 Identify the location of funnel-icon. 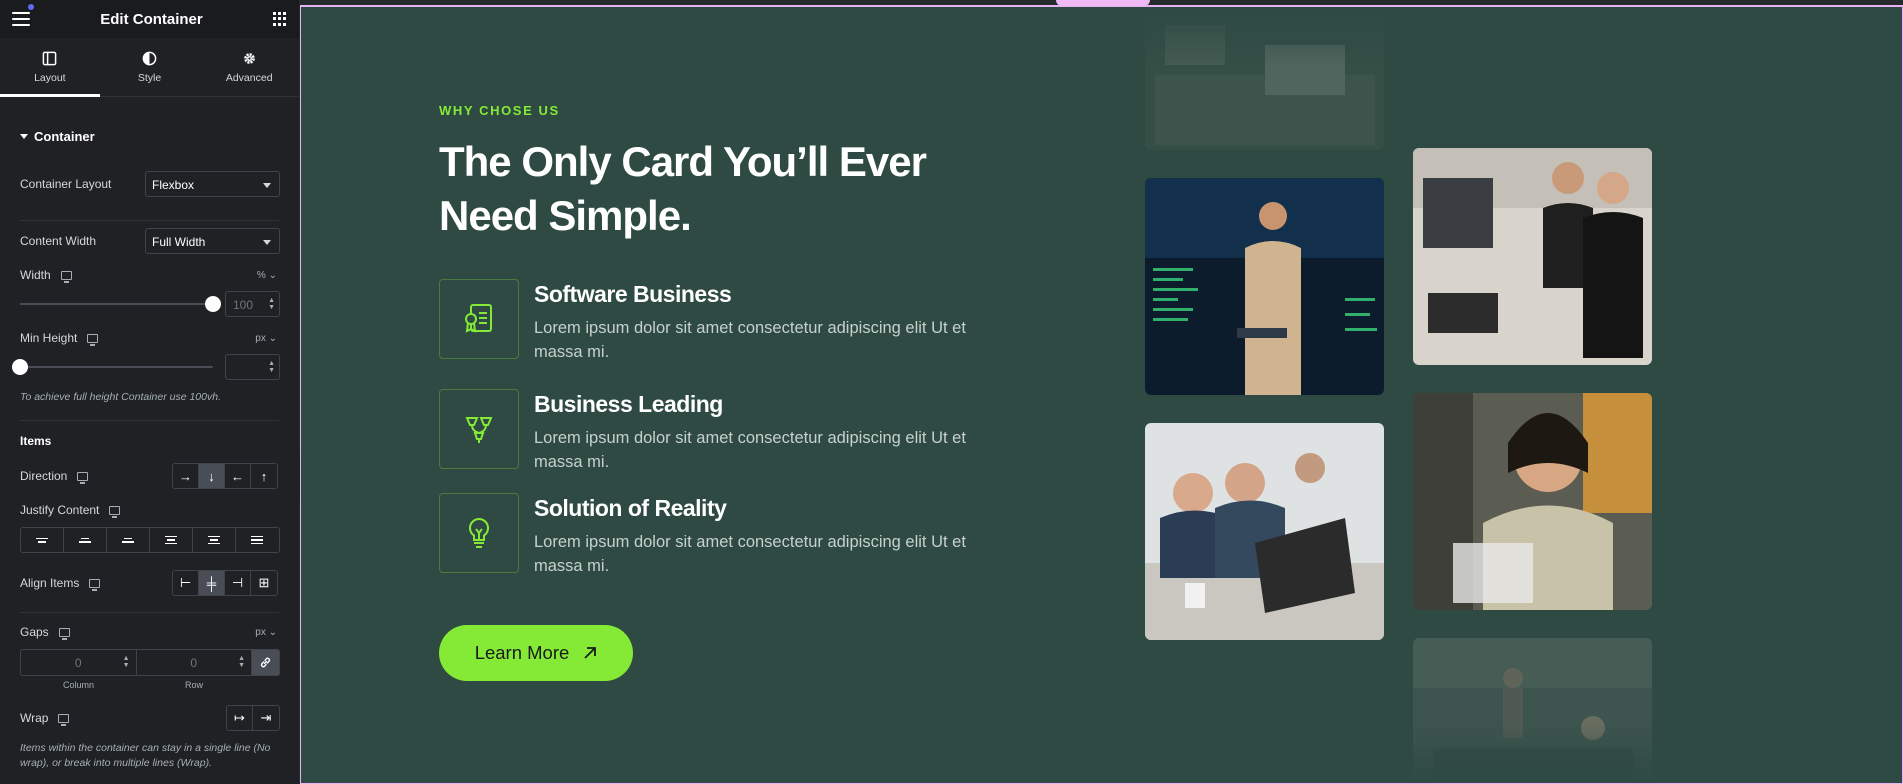
(479, 429).